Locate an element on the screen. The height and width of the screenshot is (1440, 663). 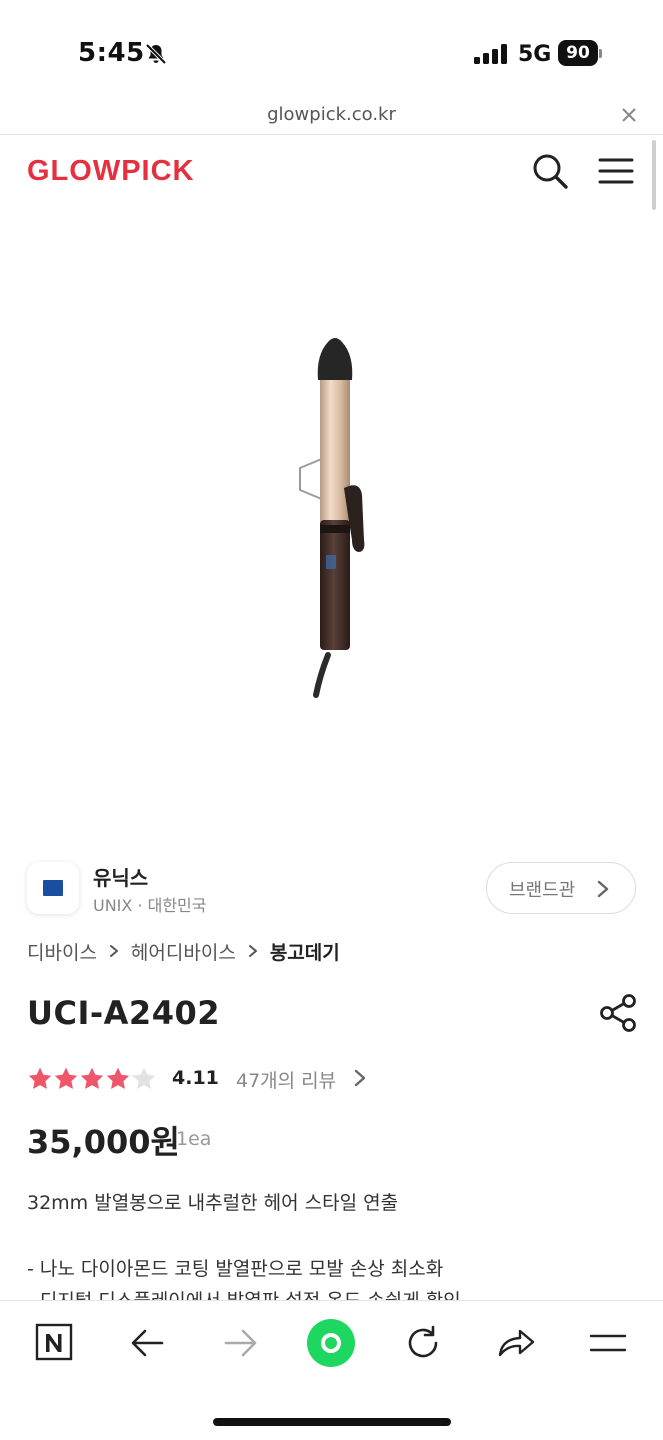
rating-stars is located at coordinates (92, 1079).